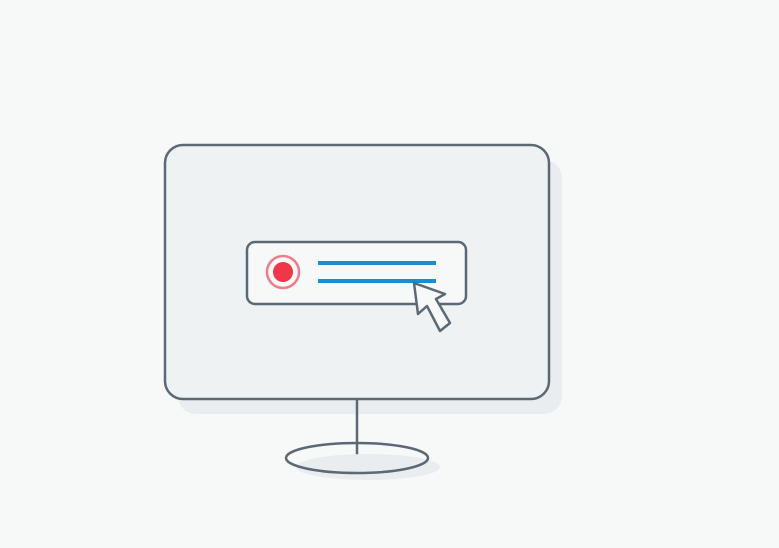  Describe the element at coordinates (368, 467) in the screenshot. I see `monitor-base-shadow` at that location.